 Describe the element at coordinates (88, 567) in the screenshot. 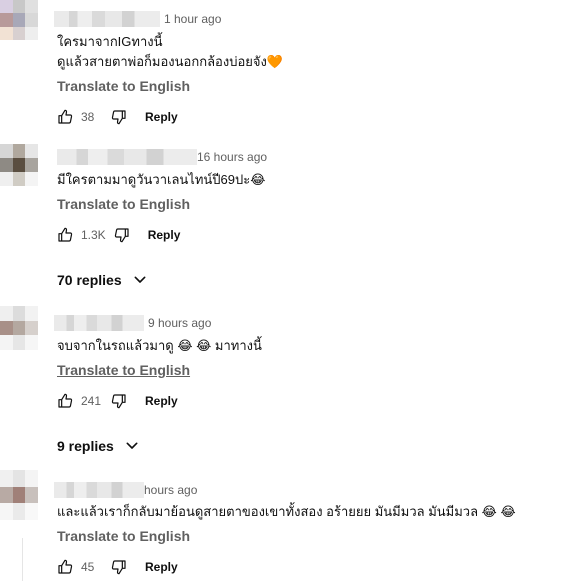

I see `like-count: 45` at that location.